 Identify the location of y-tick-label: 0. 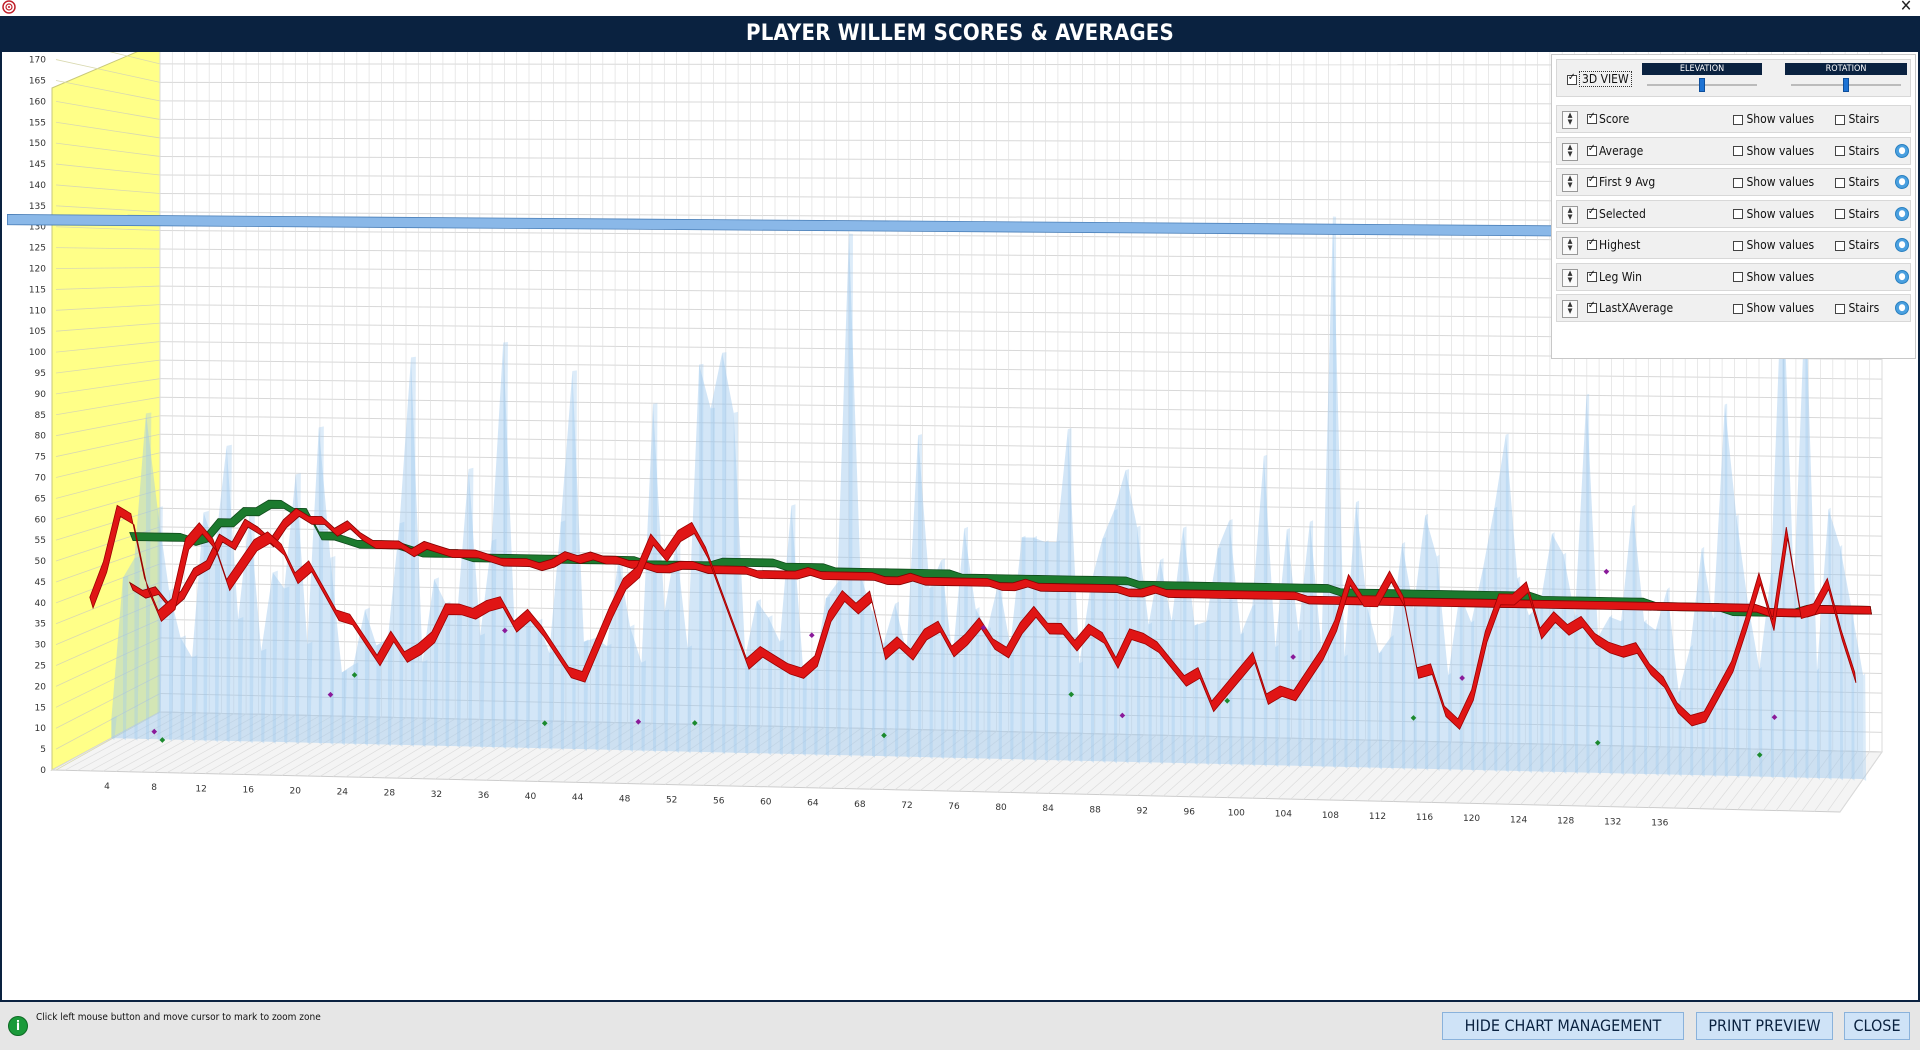
(43, 771).